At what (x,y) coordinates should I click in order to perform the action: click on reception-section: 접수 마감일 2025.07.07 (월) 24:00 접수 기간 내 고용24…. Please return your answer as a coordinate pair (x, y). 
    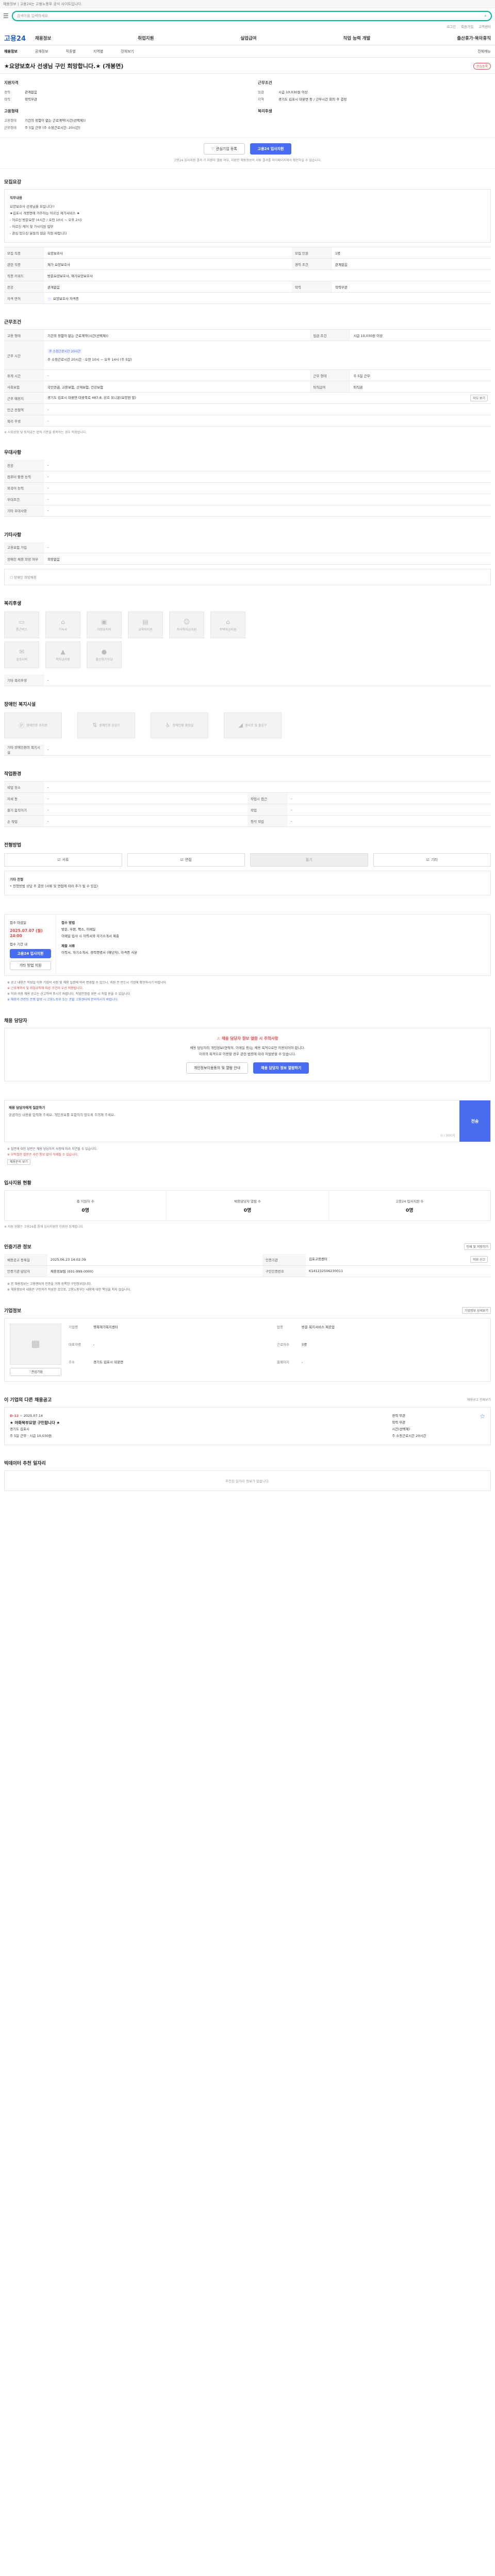
    Looking at the image, I should click on (247, 954).